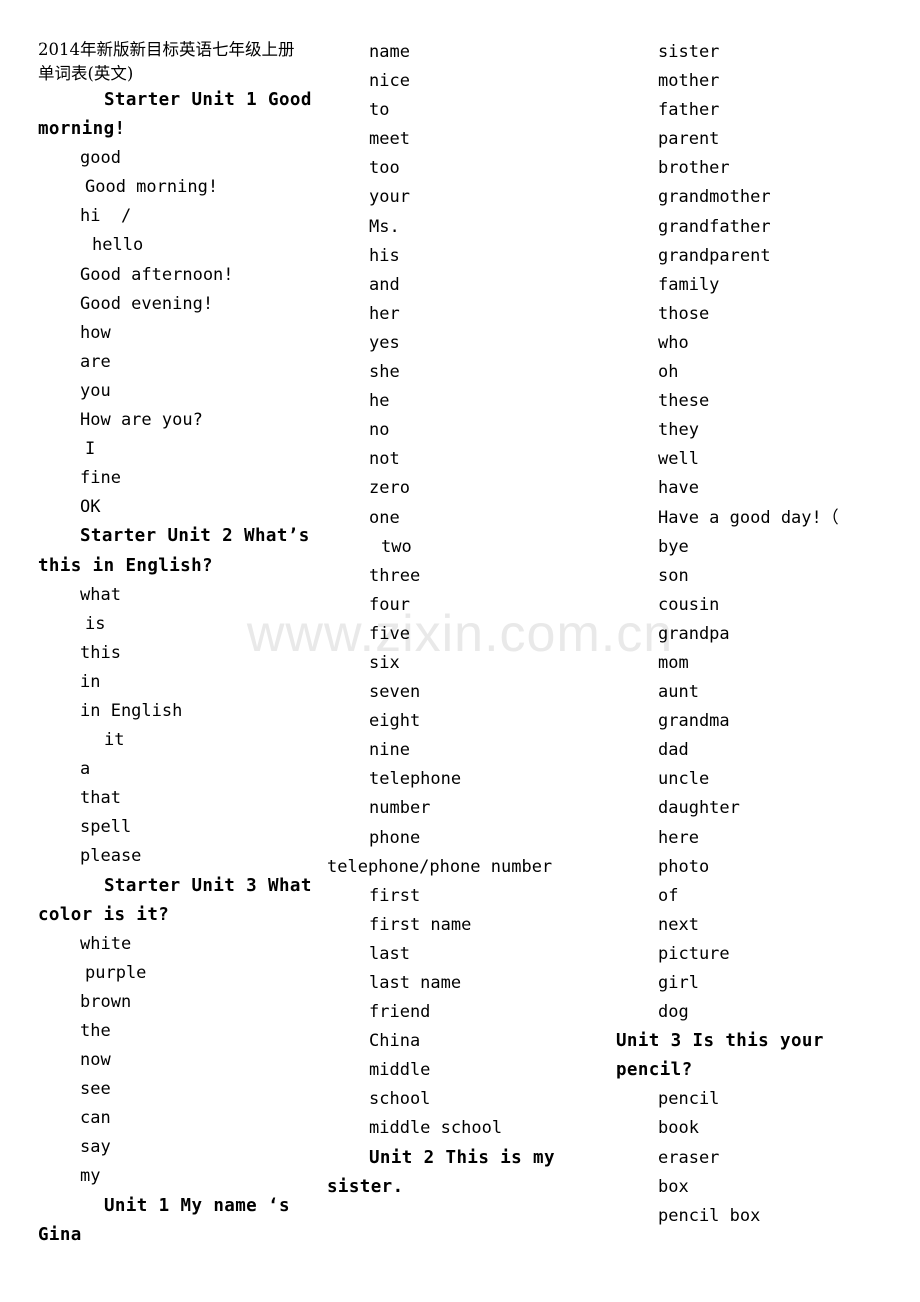 The width and height of the screenshot is (920, 1302). I want to click on word-entry: in English, so click(131, 710).